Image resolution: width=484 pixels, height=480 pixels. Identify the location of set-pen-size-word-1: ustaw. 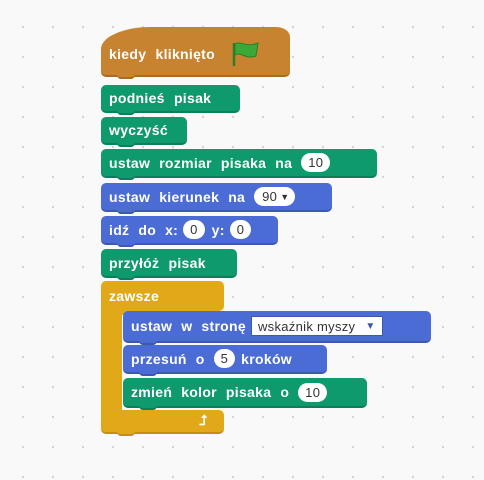
(130, 162).